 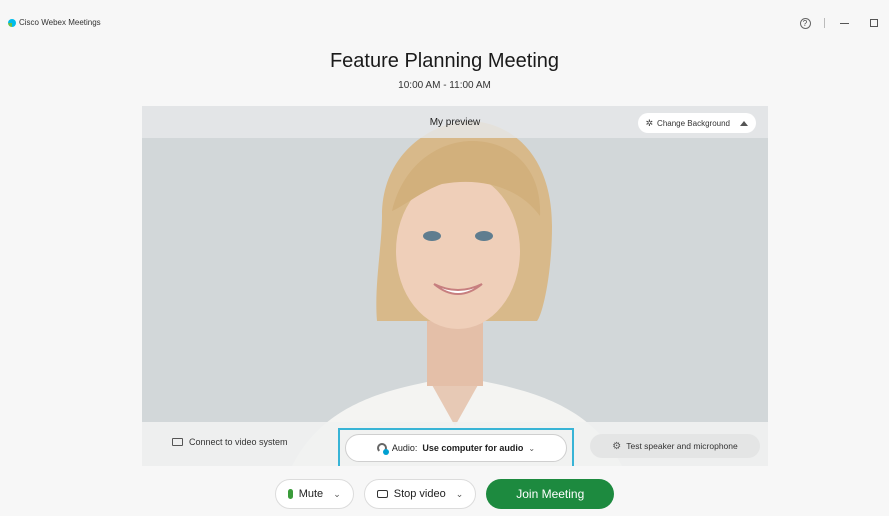 What do you see at coordinates (824, 23) in the screenshot?
I see `divider` at bounding box center [824, 23].